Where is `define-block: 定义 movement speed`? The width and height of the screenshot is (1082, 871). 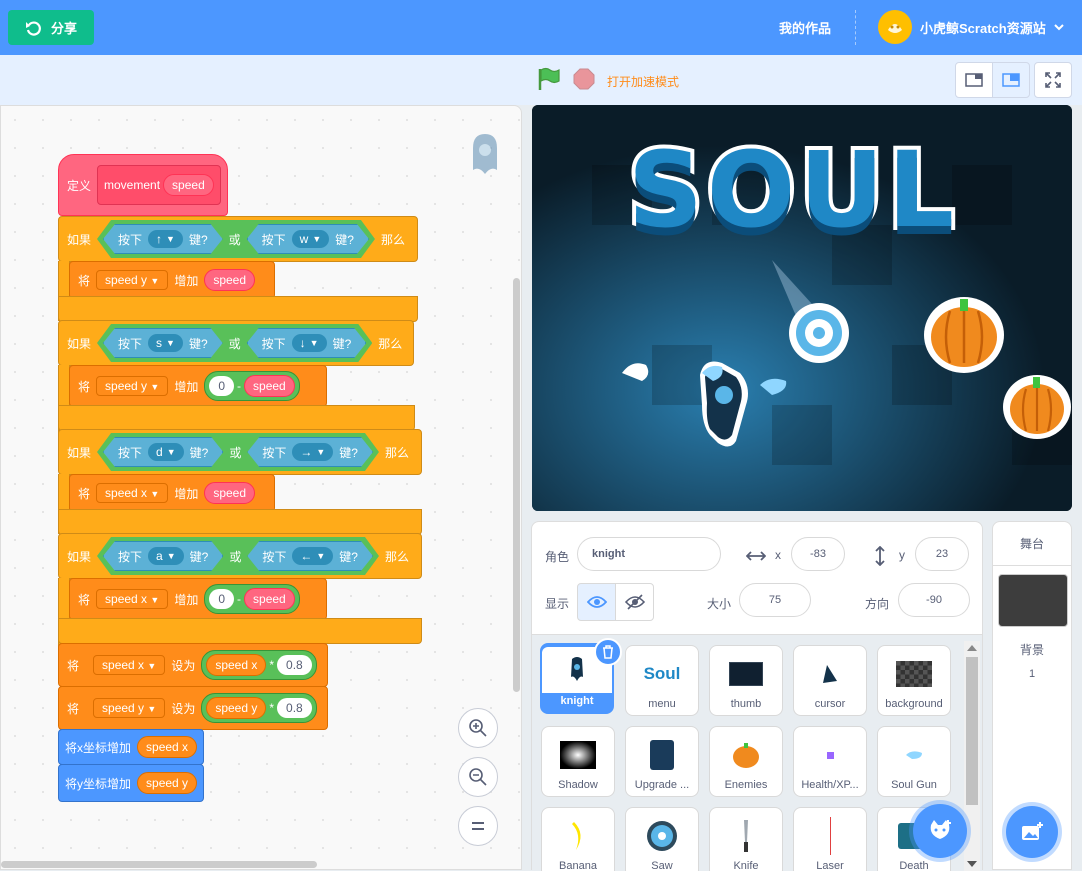
define-block: 定义 movement speed is located at coordinates (143, 185).